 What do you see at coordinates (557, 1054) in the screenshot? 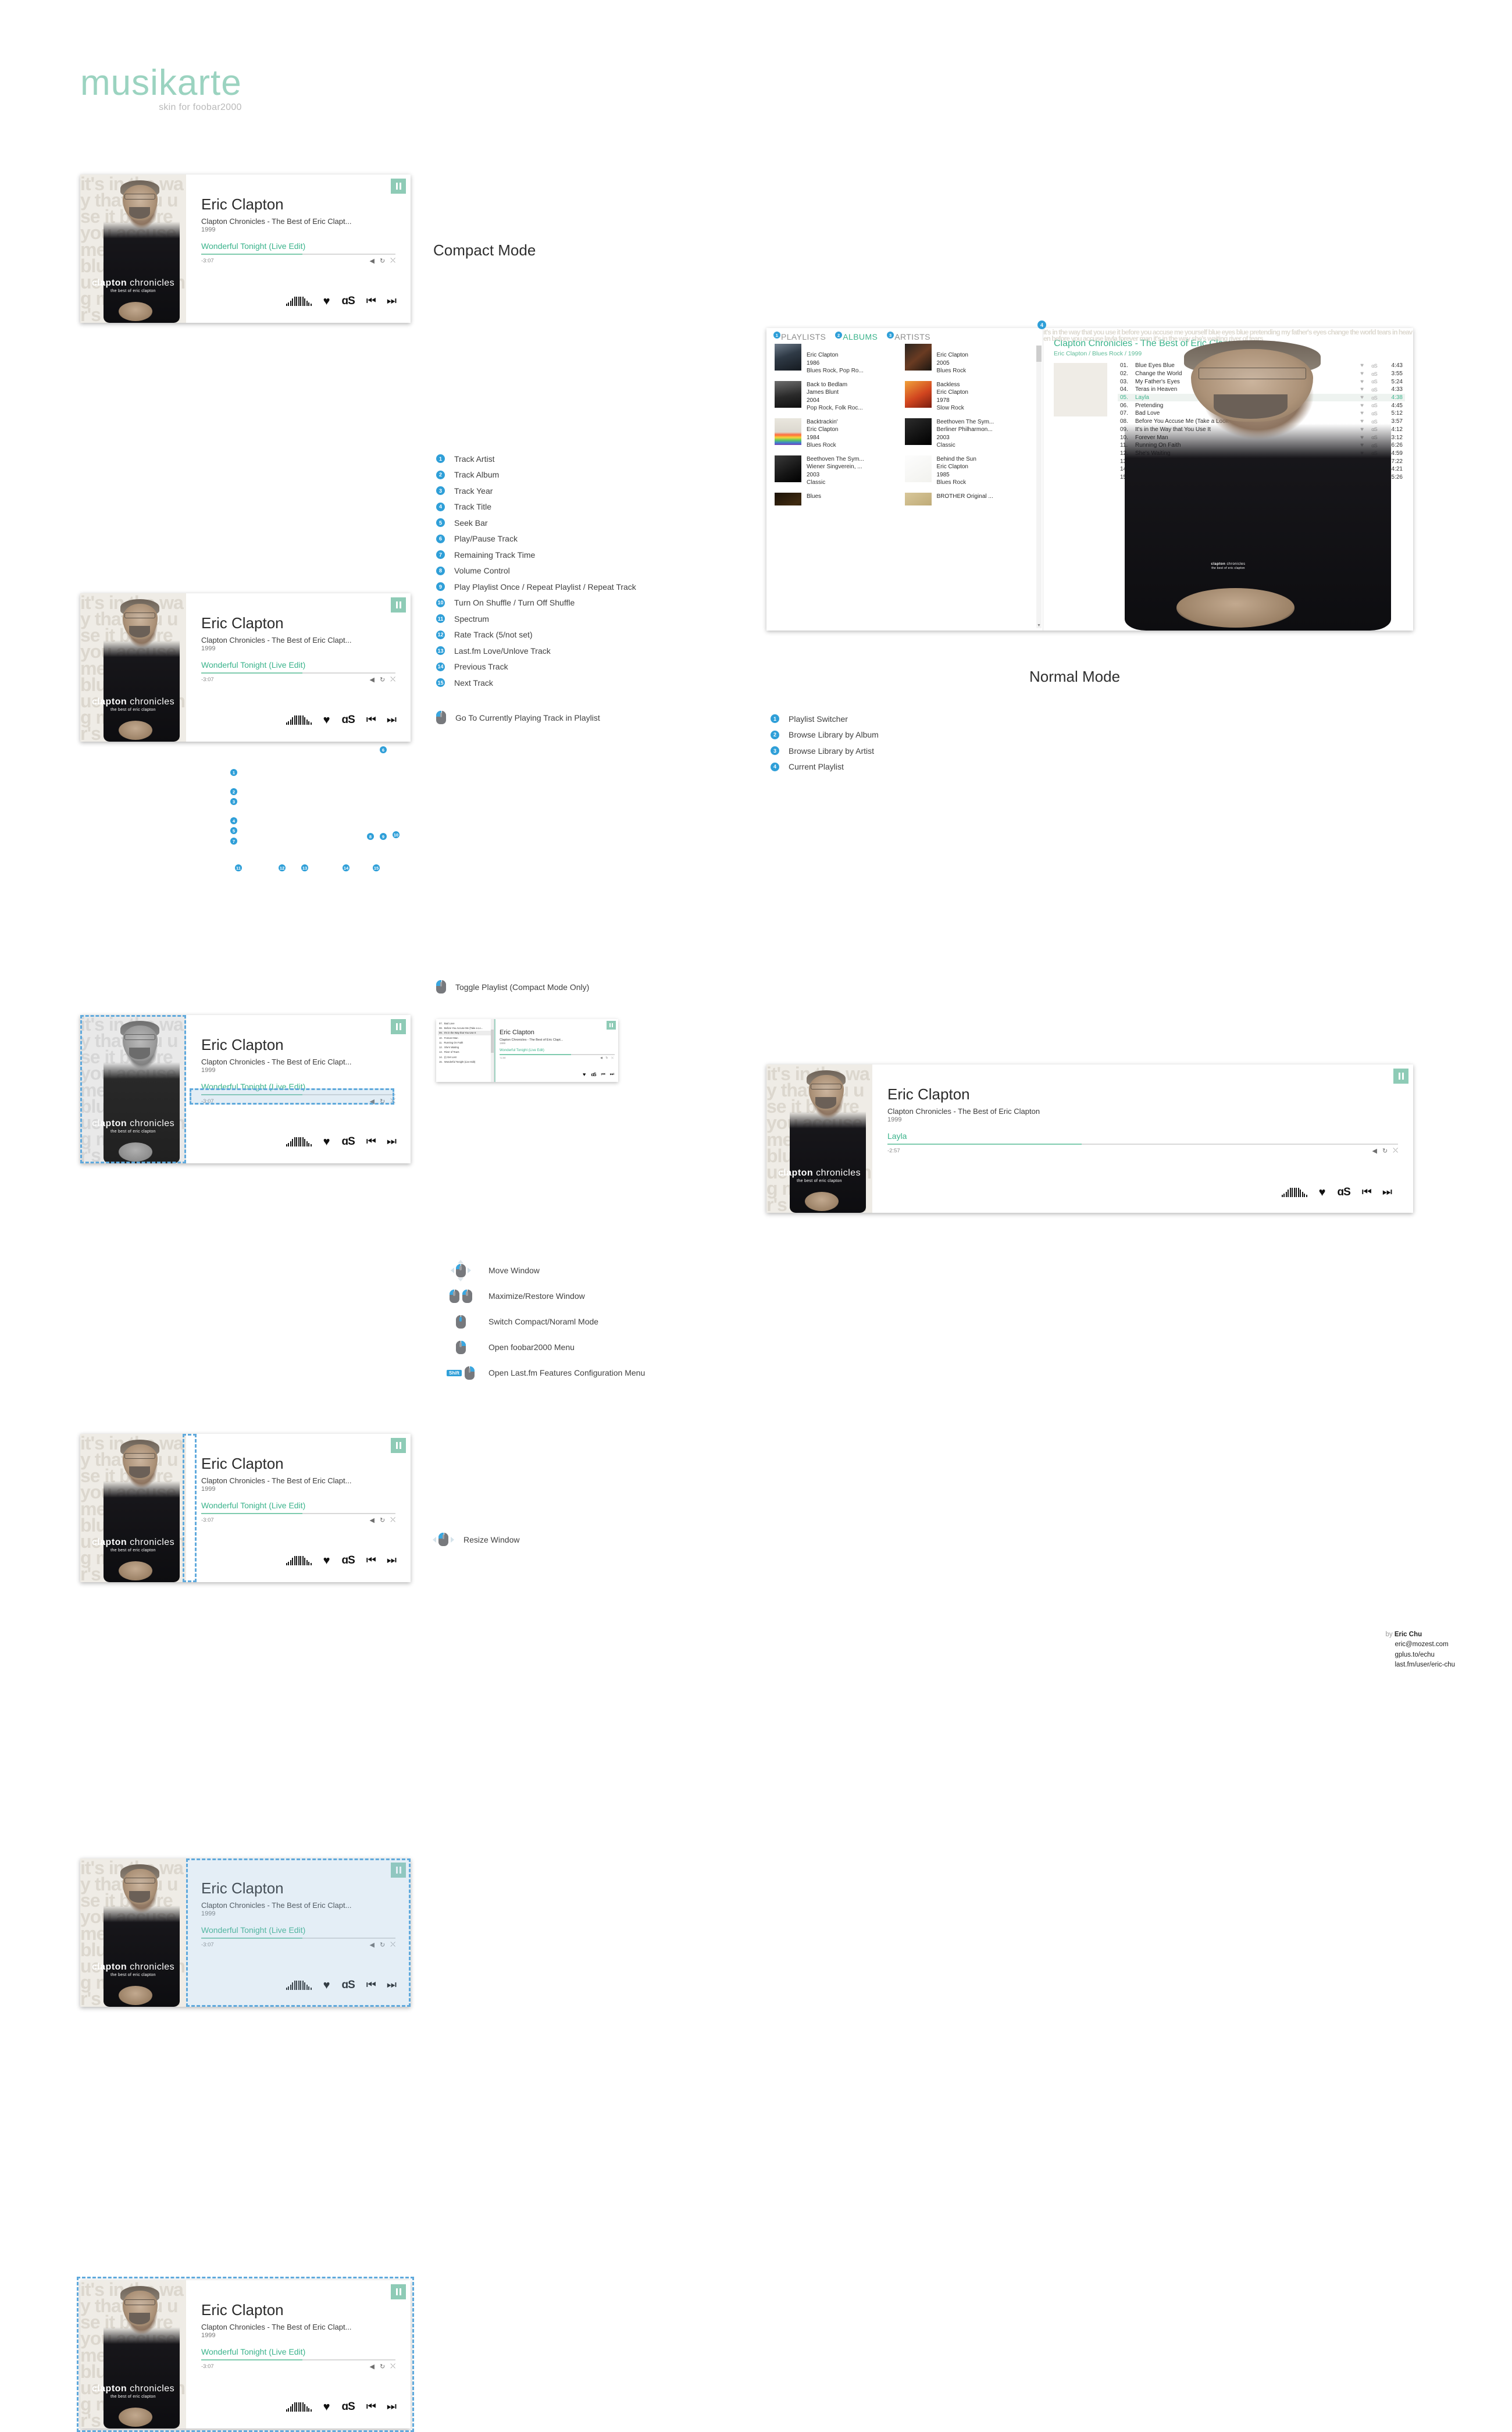
I see `mini-seek-bar` at bounding box center [557, 1054].